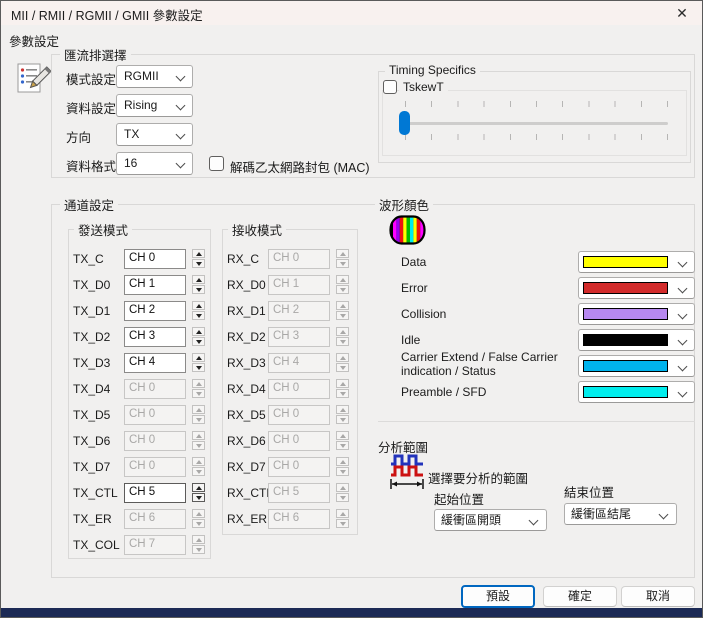 This screenshot has width=703, height=618. Describe the element at coordinates (414, 262) in the screenshot. I see `color-label: Data` at that location.